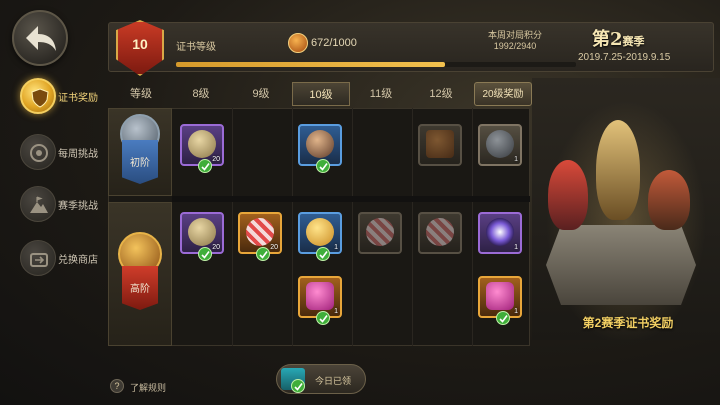 This screenshot has height=405, width=720. What do you see at coordinates (78, 154) in the screenshot?
I see `nav-label: 每周挑战` at bounding box center [78, 154].